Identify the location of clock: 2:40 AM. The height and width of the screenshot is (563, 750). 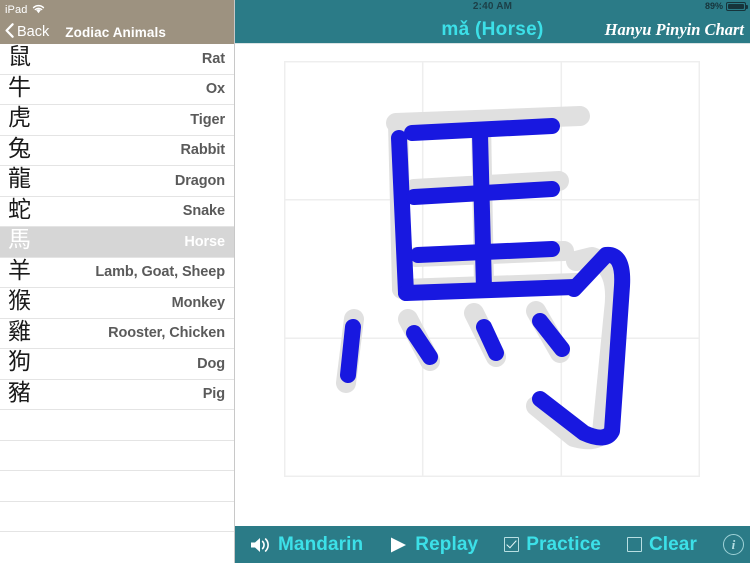
(492, 6).